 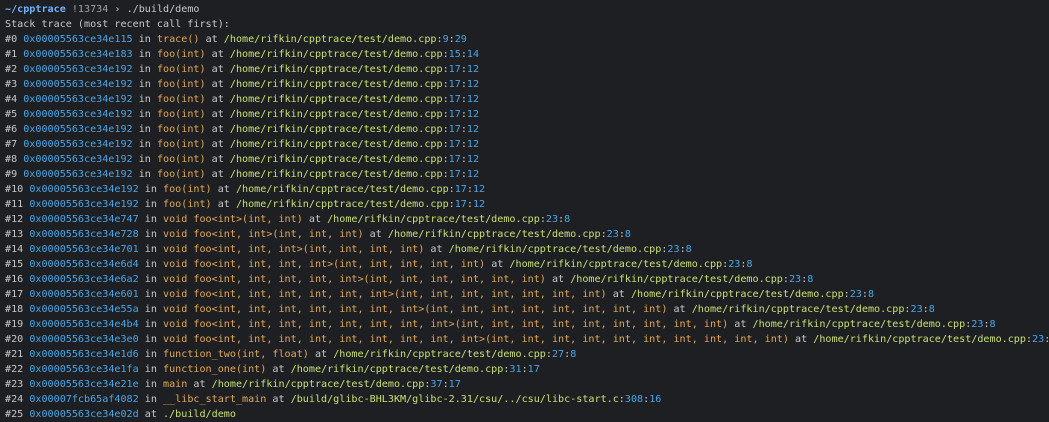 I want to click on frame-index: #16, so click(x=14, y=279).